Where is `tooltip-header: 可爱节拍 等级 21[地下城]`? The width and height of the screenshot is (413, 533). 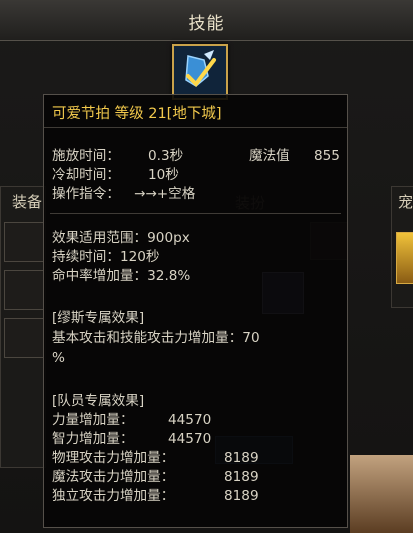 tooltip-header: 可爱节拍 等级 21[地下城] is located at coordinates (195, 111).